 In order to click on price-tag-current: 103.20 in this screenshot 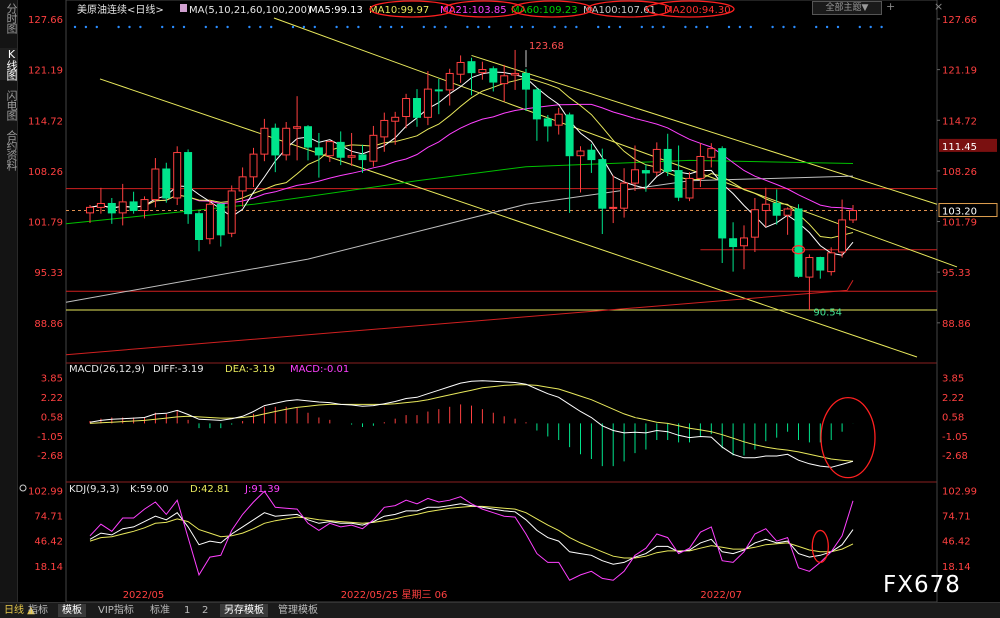, I will do `click(959, 212)`.